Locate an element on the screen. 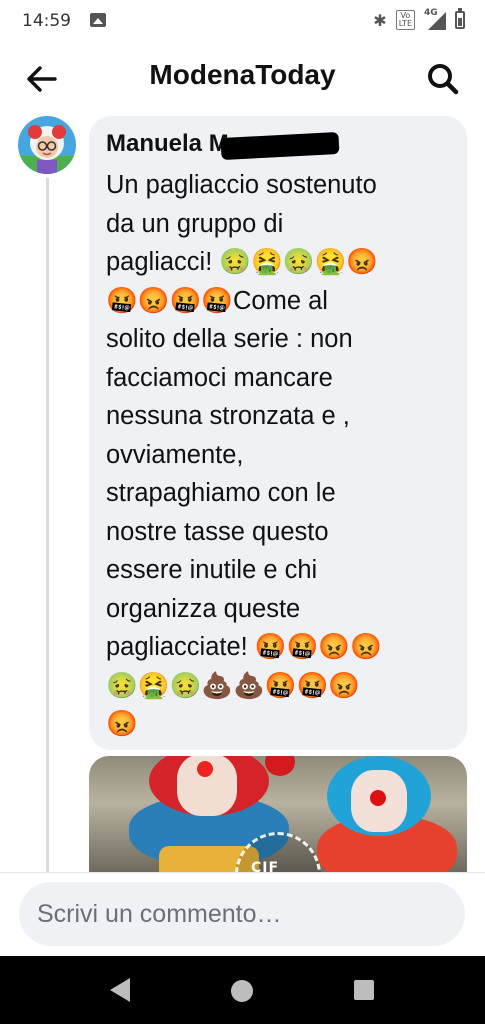  search-icon is located at coordinates (443, 79).